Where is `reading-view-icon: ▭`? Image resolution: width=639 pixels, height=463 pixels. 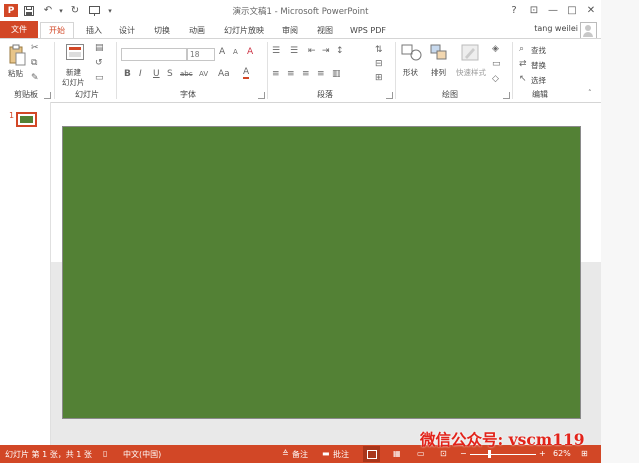 reading-view-icon: ▭ is located at coordinates (421, 453).